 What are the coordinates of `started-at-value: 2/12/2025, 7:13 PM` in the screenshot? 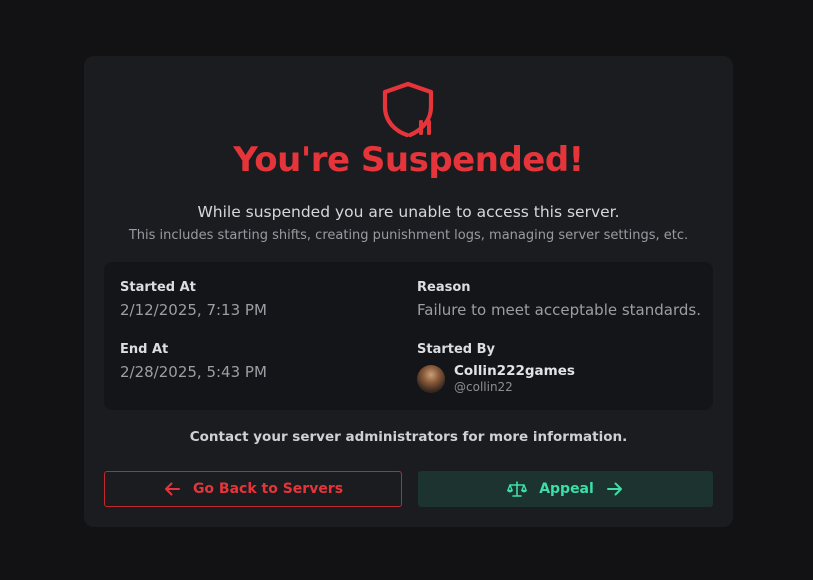 It's located at (193, 310).